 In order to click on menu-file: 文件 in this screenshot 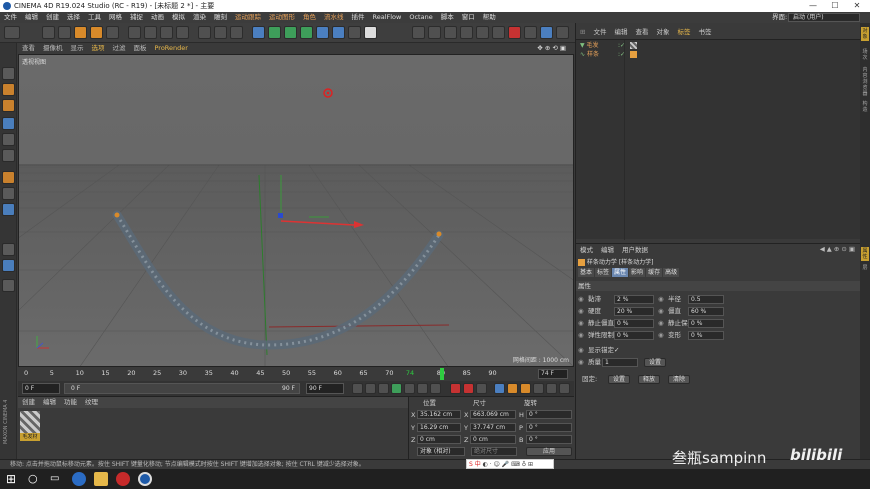, I will do `click(10, 17)`.